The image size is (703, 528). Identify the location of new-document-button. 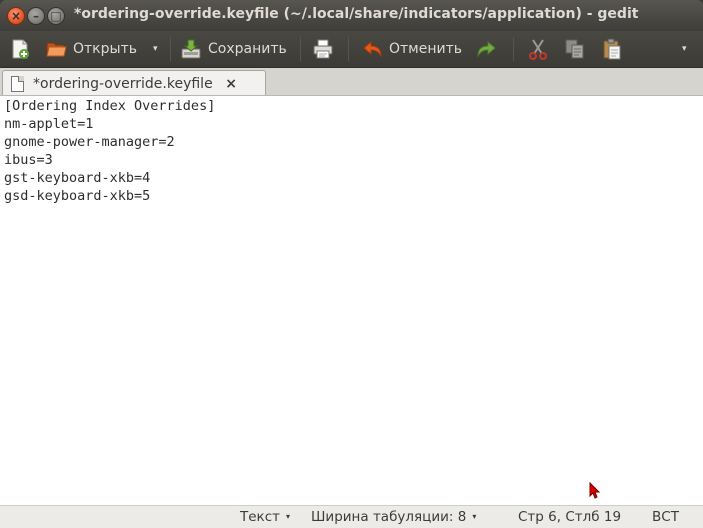
(20, 49).